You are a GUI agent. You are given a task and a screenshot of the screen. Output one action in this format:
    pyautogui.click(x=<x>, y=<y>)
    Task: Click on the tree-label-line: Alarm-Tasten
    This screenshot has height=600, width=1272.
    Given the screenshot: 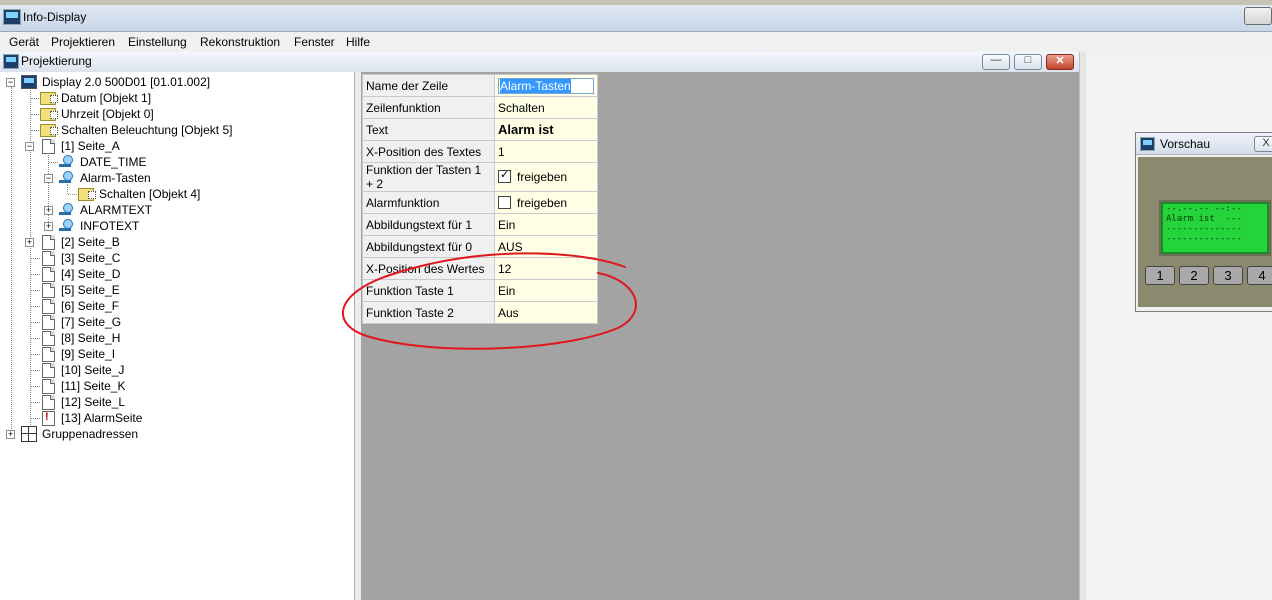 What is the action you would take?
    pyautogui.click(x=115, y=178)
    